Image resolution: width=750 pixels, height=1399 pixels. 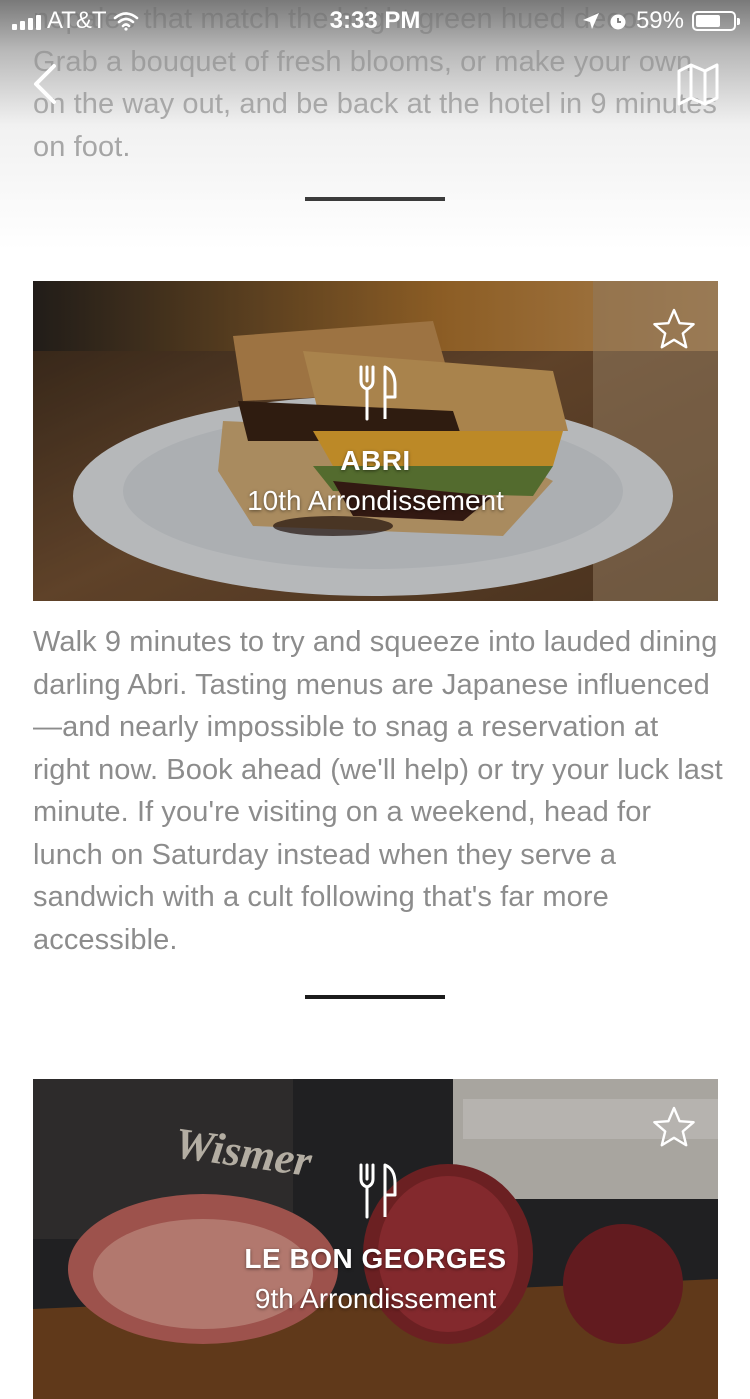 What do you see at coordinates (716, 21) in the screenshot?
I see `battery-icon` at bounding box center [716, 21].